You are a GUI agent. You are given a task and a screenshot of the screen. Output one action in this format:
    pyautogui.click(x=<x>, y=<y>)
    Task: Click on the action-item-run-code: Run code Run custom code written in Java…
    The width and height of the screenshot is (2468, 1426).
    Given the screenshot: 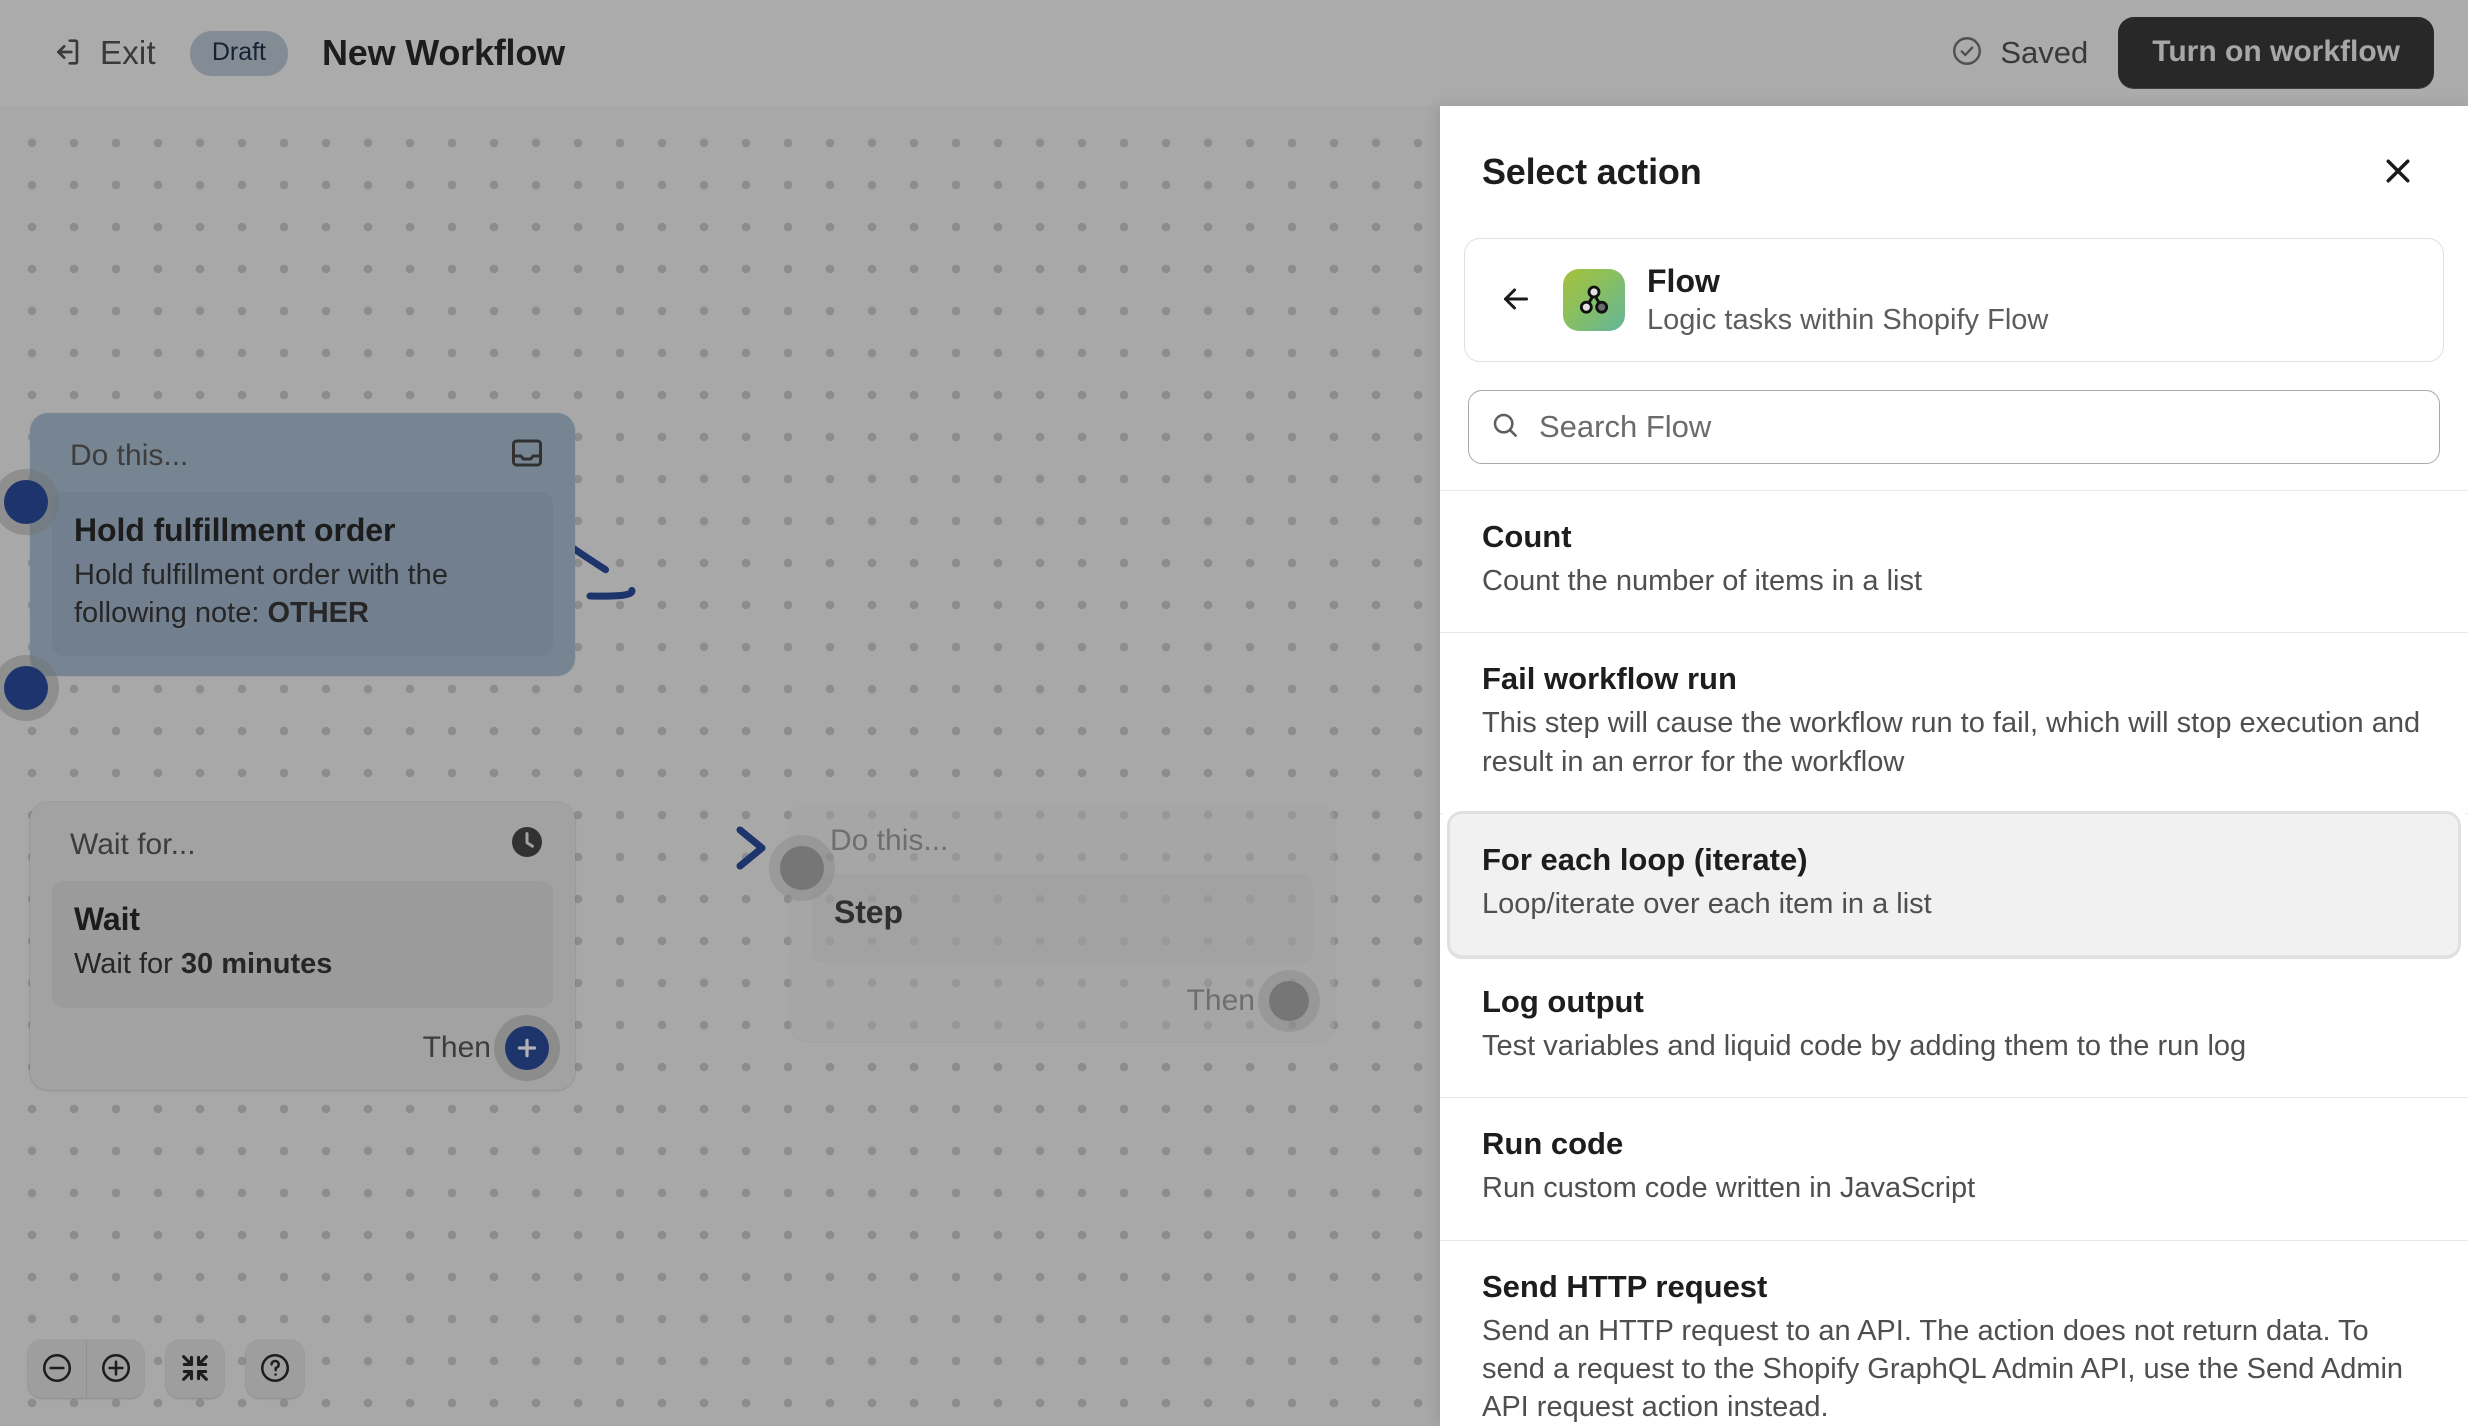 What is the action you would take?
    pyautogui.click(x=1954, y=1169)
    